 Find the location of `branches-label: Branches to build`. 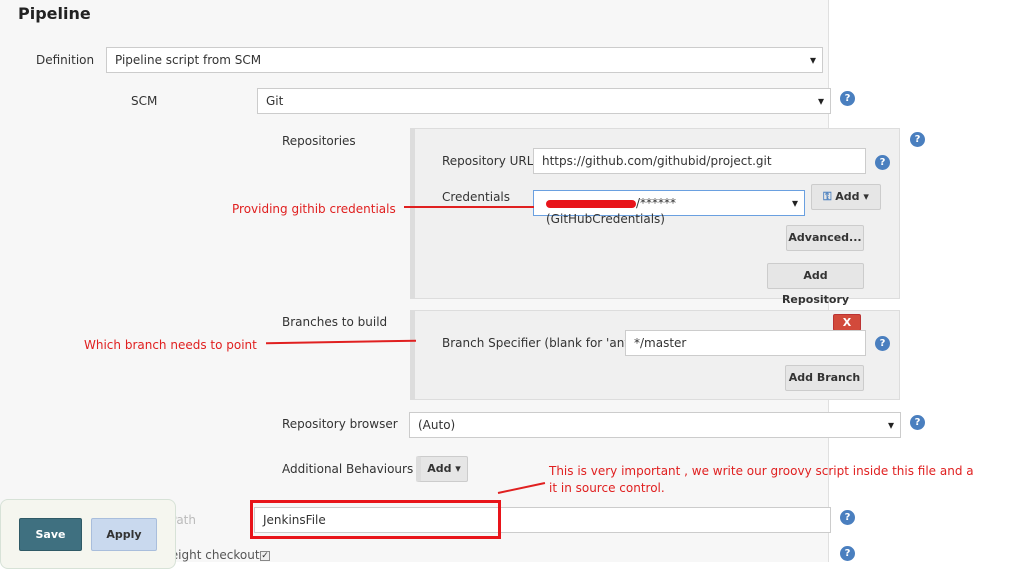

branches-label: Branches to build is located at coordinates (335, 322).